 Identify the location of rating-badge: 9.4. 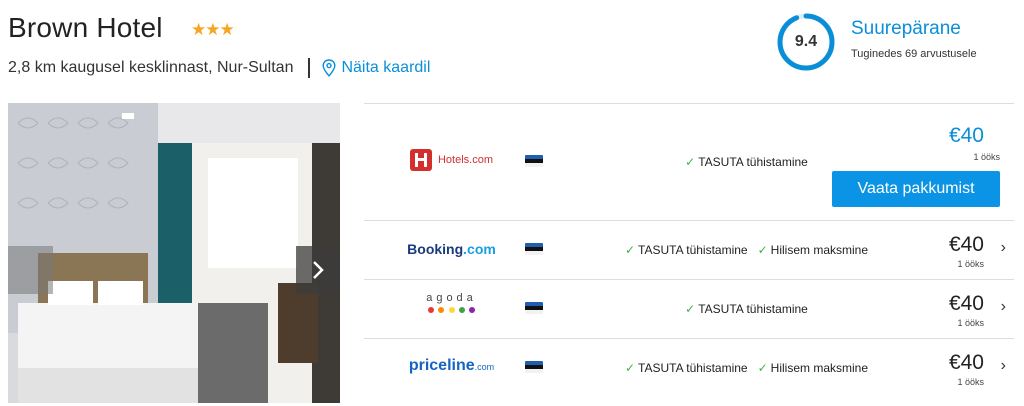
(806, 42).